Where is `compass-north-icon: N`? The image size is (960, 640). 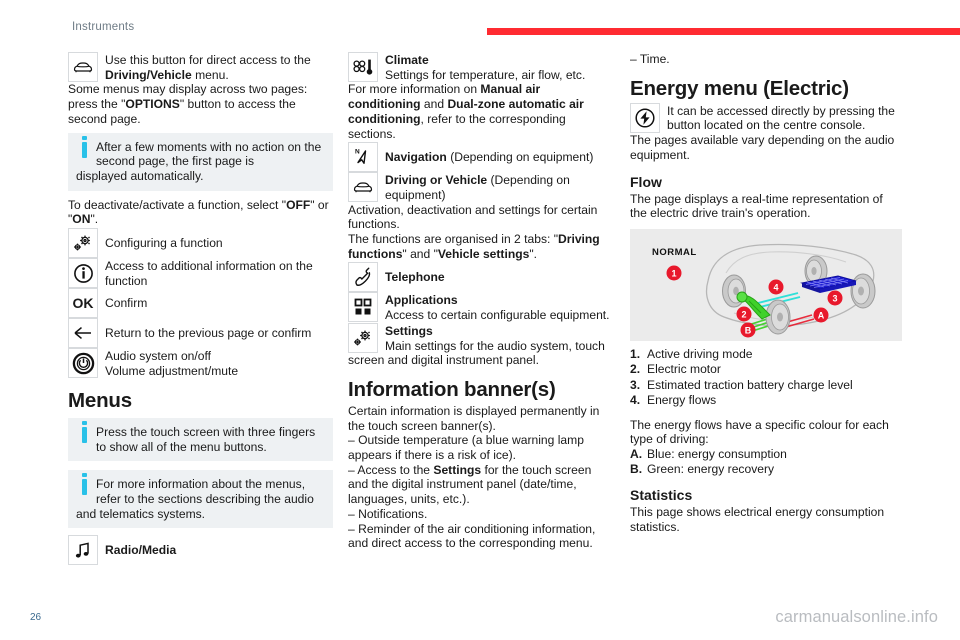 compass-north-icon: N is located at coordinates (363, 157).